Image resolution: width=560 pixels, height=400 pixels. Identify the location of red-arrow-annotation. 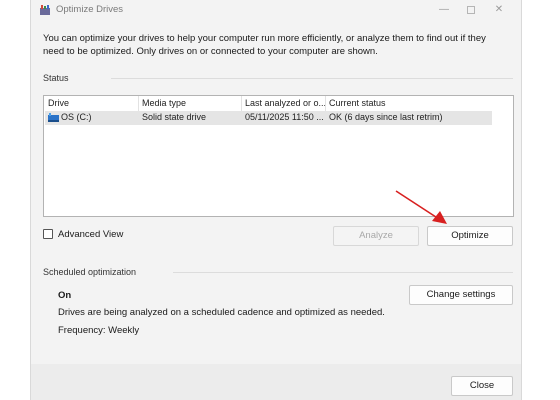
(421, 207).